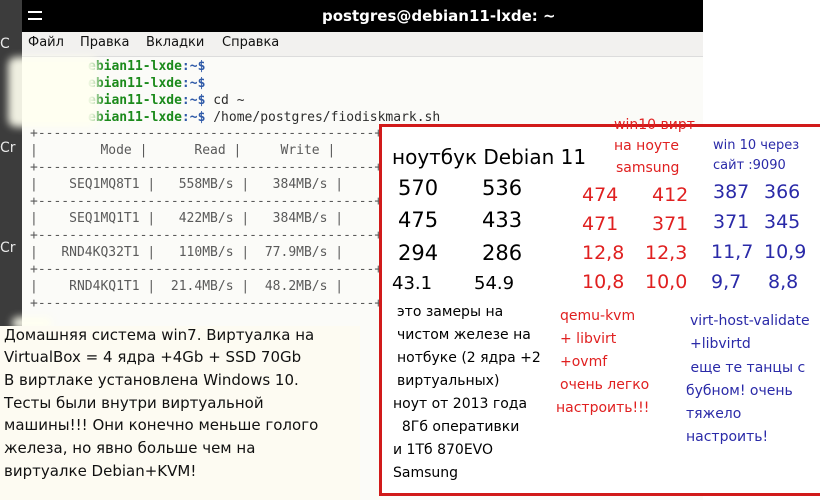  What do you see at coordinates (783, 282) in the screenshot?
I see `col3-value: 8,8` at bounding box center [783, 282].